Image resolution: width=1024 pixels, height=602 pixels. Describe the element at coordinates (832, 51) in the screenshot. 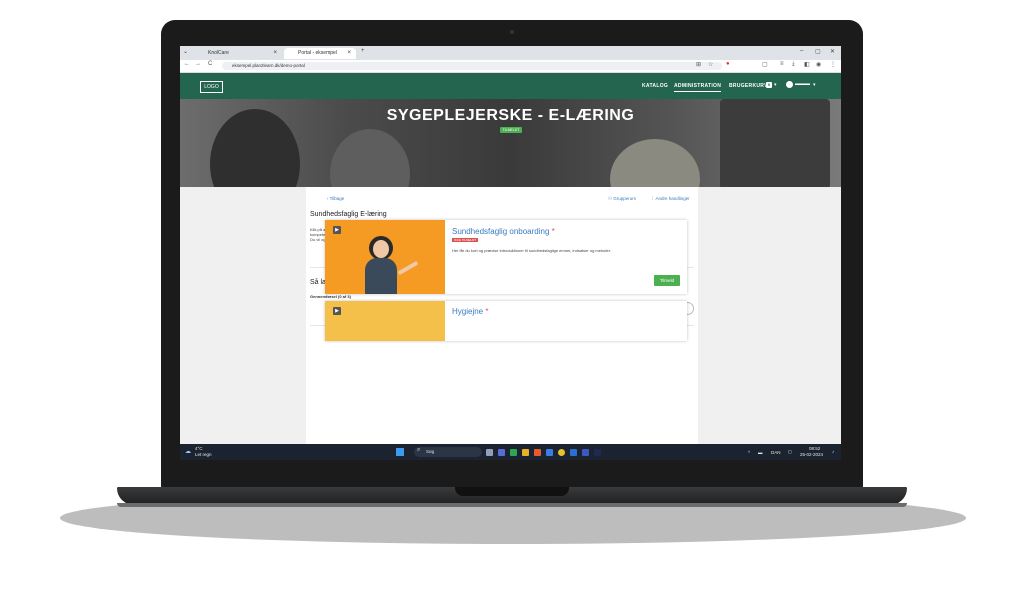

I see `close-window-button: ✕` at that location.